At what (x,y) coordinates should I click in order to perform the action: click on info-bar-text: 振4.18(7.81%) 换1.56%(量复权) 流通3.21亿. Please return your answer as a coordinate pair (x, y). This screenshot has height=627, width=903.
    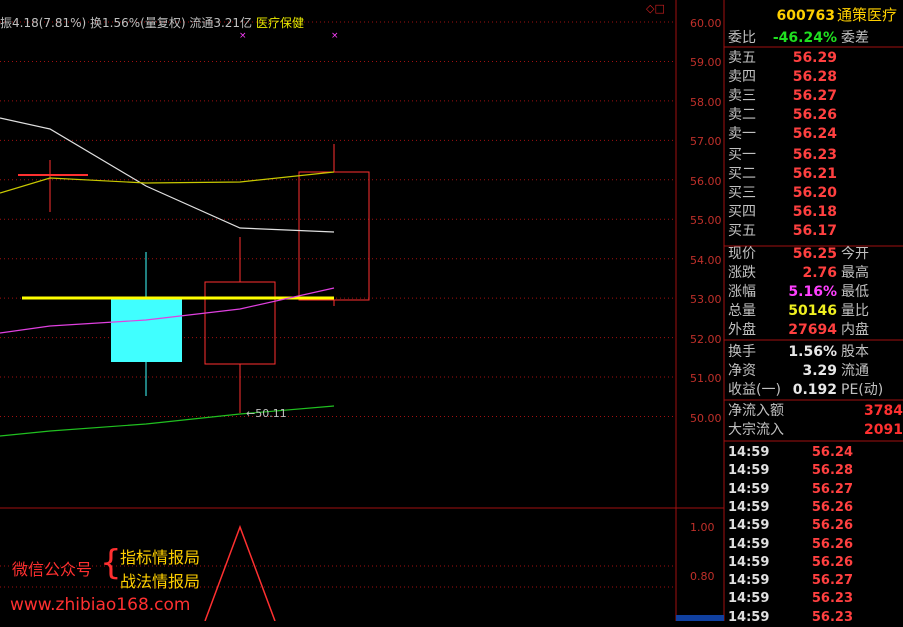
    Looking at the image, I should click on (126, 23).